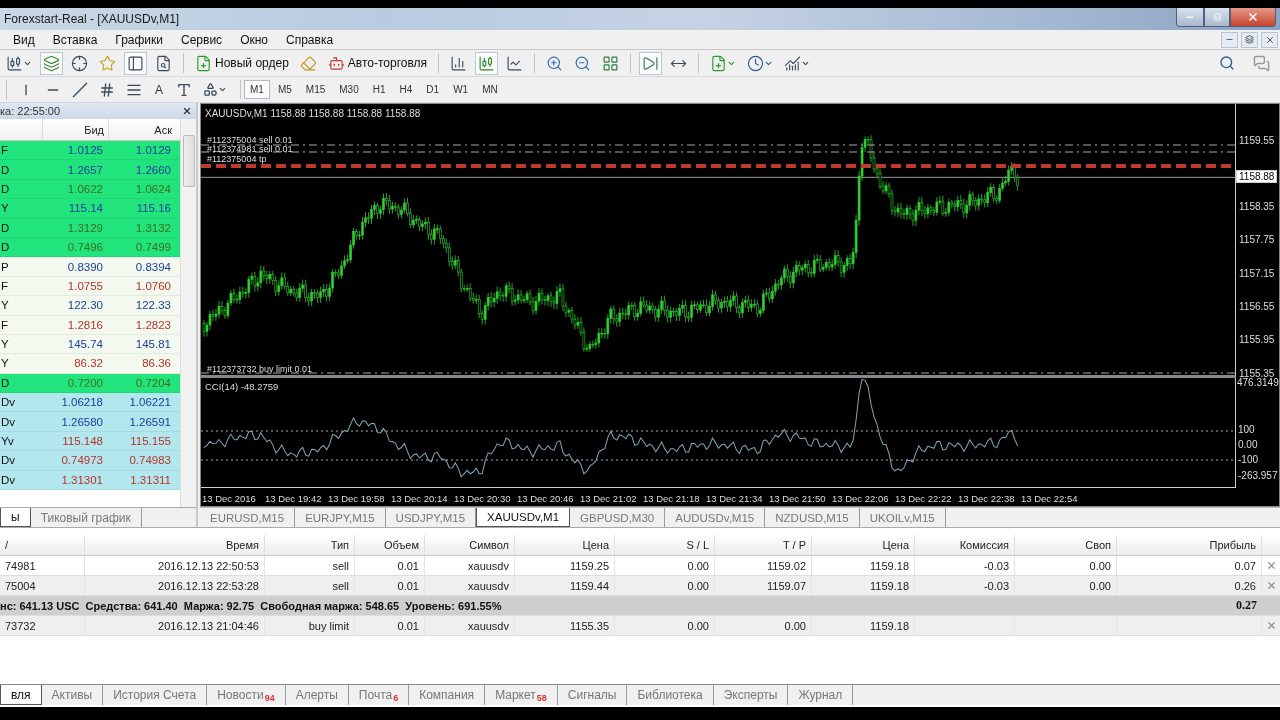 This screenshot has width=1280, height=720. I want to click on bid-cell-text: 115.14, so click(85, 208).